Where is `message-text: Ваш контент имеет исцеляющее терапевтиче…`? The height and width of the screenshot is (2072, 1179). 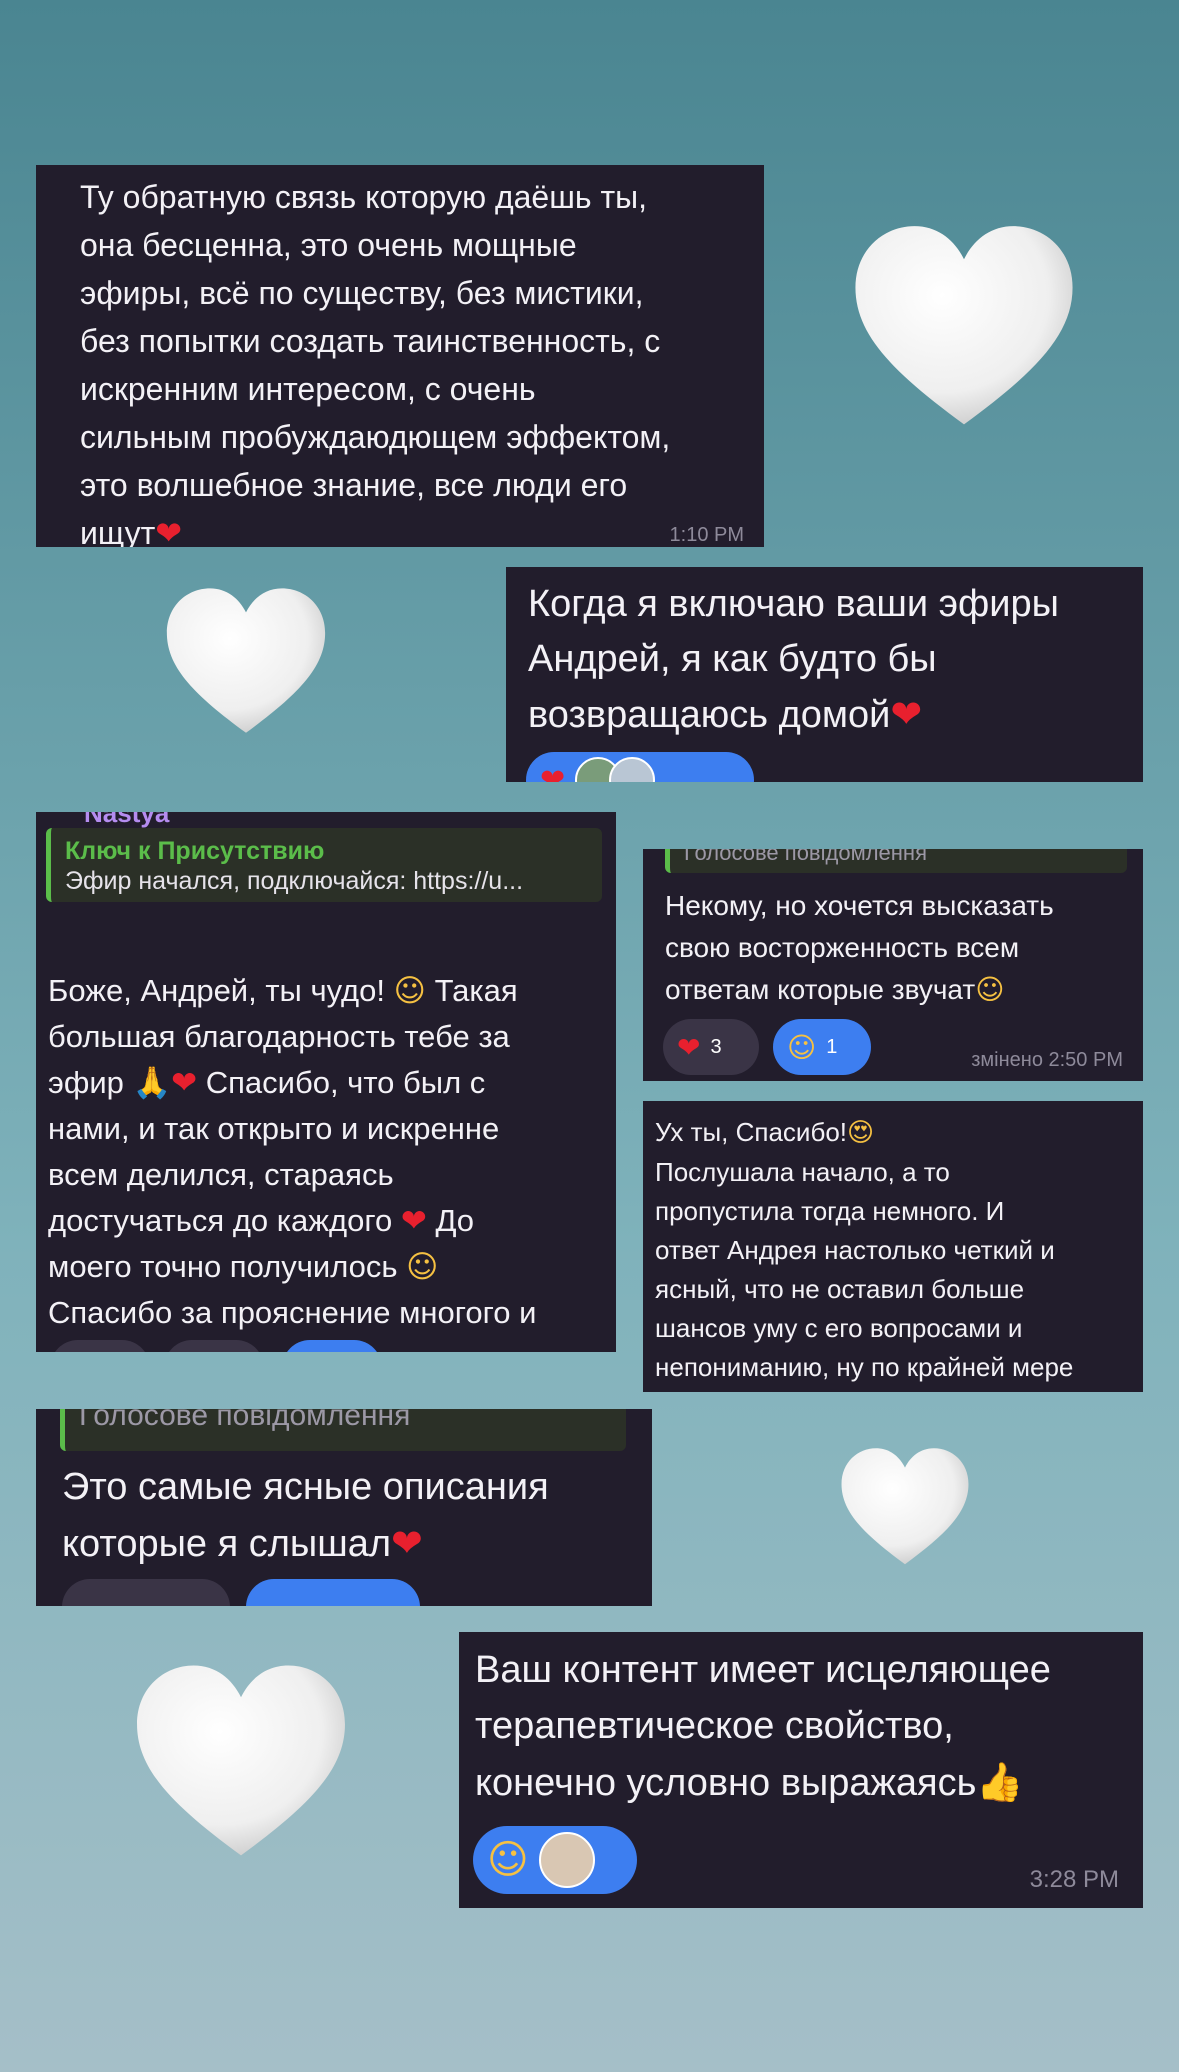 message-text: Ваш контент имеет исцеляющее терапевтиче… is located at coordinates (763, 1726).